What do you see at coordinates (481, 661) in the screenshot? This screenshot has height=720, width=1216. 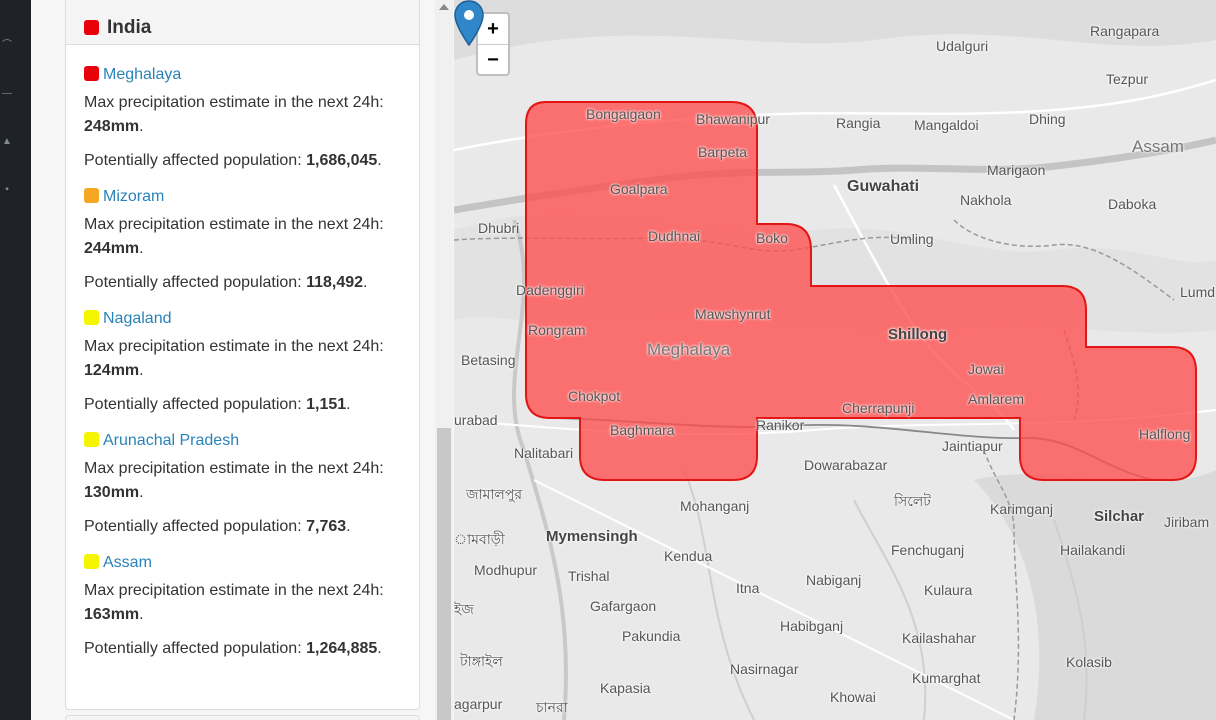 I see `map-label: টাঙ্গাইল` at bounding box center [481, 661].